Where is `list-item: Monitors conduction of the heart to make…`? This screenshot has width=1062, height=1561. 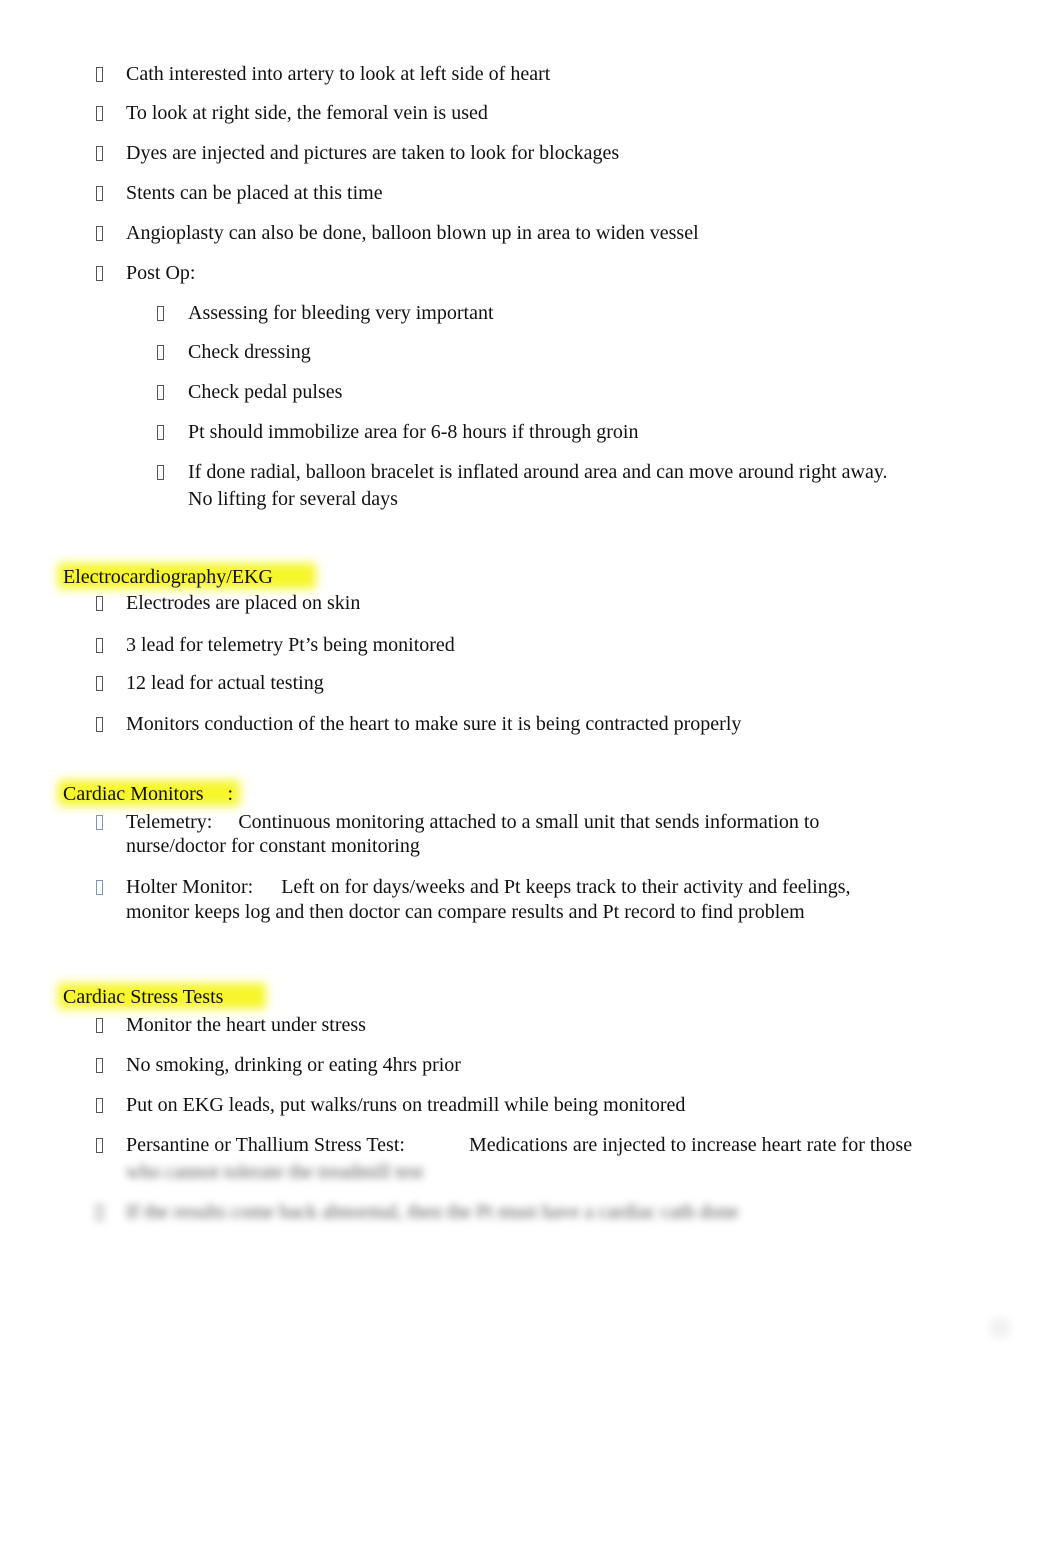
list-item: Monitors conduction of the heart to make… is located at coordinates (434, 724).